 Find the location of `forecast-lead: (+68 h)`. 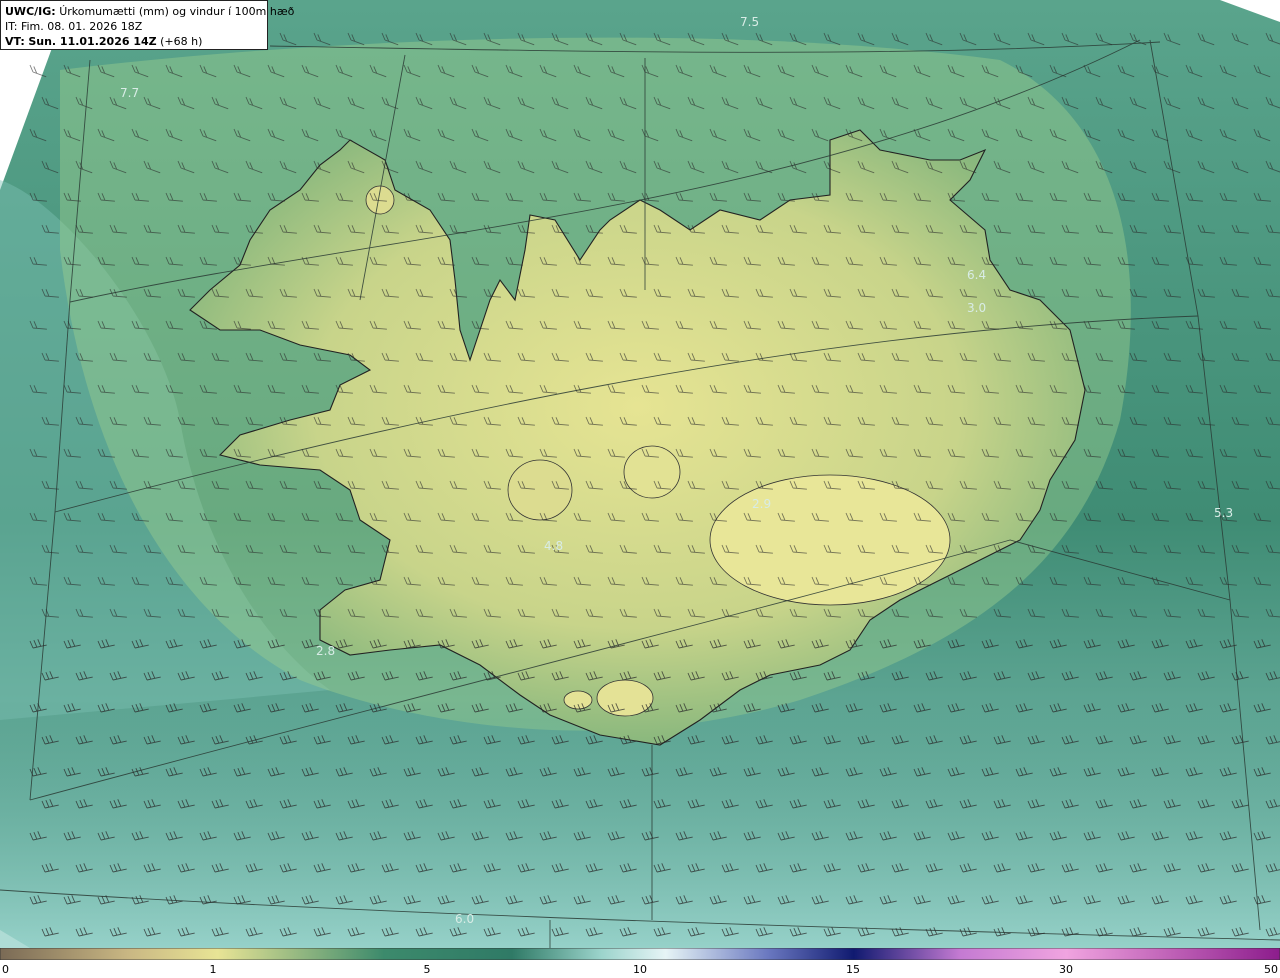

forecast-lead: (+68 h) is located at coordinates (181, 41).